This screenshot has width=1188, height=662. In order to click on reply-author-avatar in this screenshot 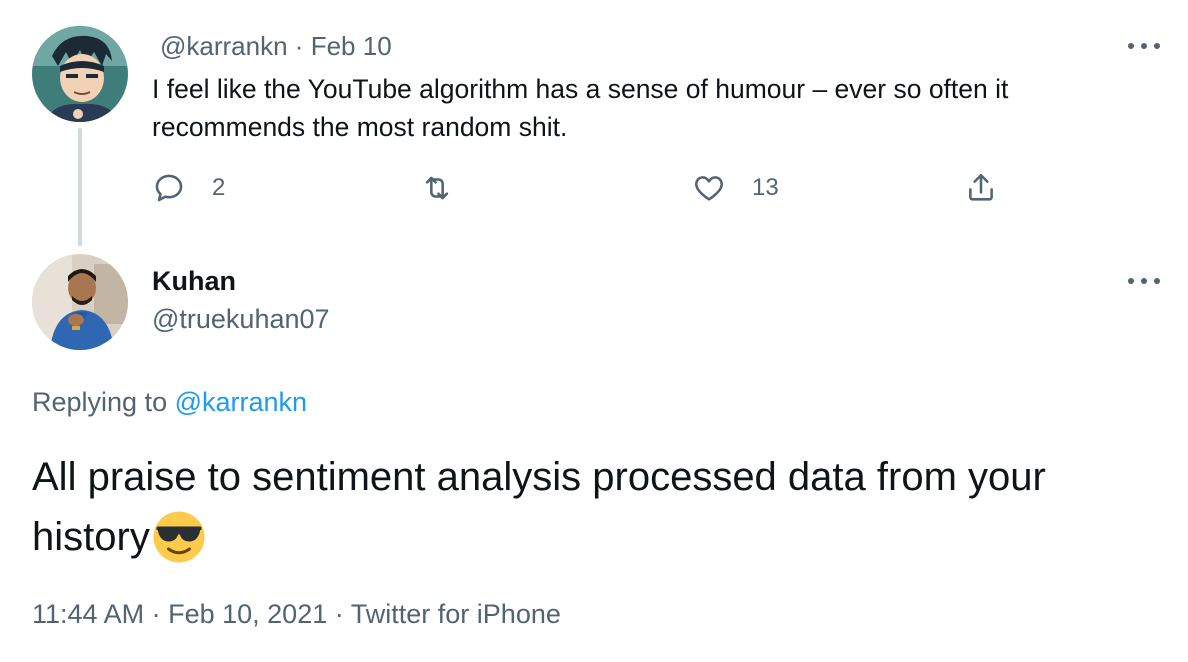, I will do `click(80, 302)`.